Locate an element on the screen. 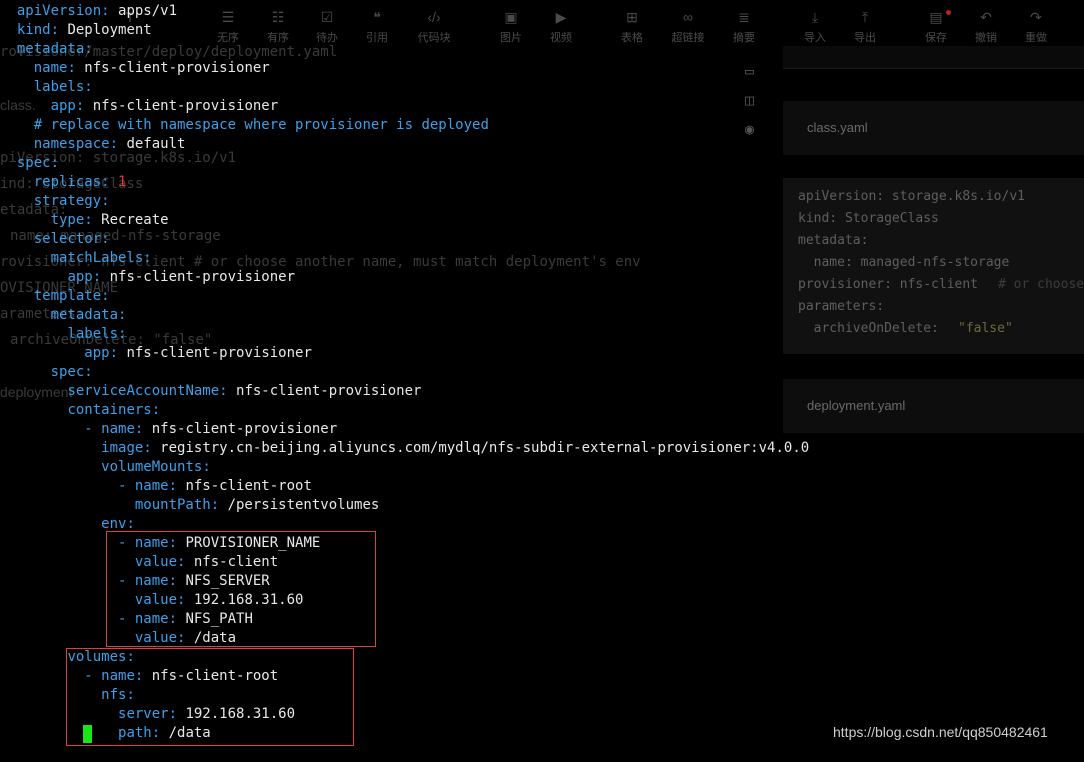 The width and height of the screenshot is (1084, 762). yaml-key: serviceAccountName is located at coordinates (143, 391).